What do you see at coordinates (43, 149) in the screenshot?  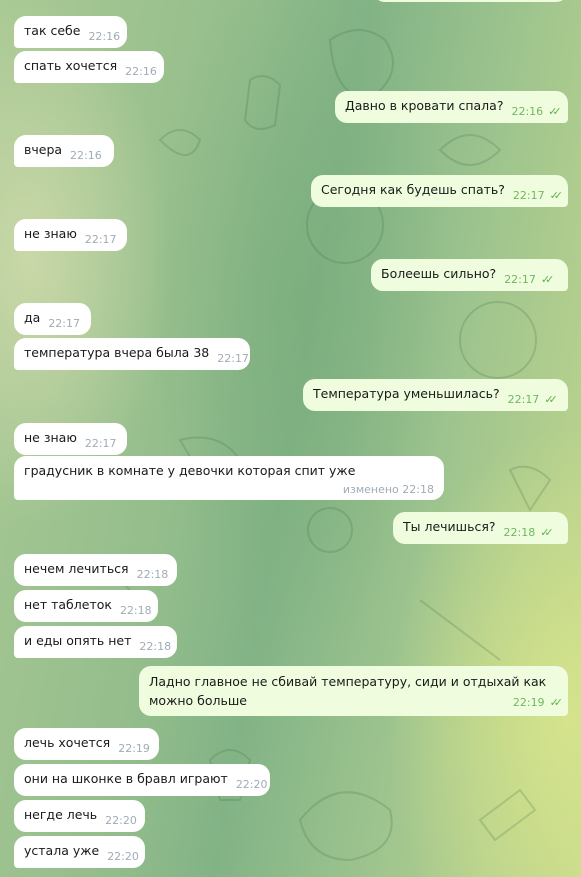 I see `message-text: вчера` at bounding box center [43, 149].